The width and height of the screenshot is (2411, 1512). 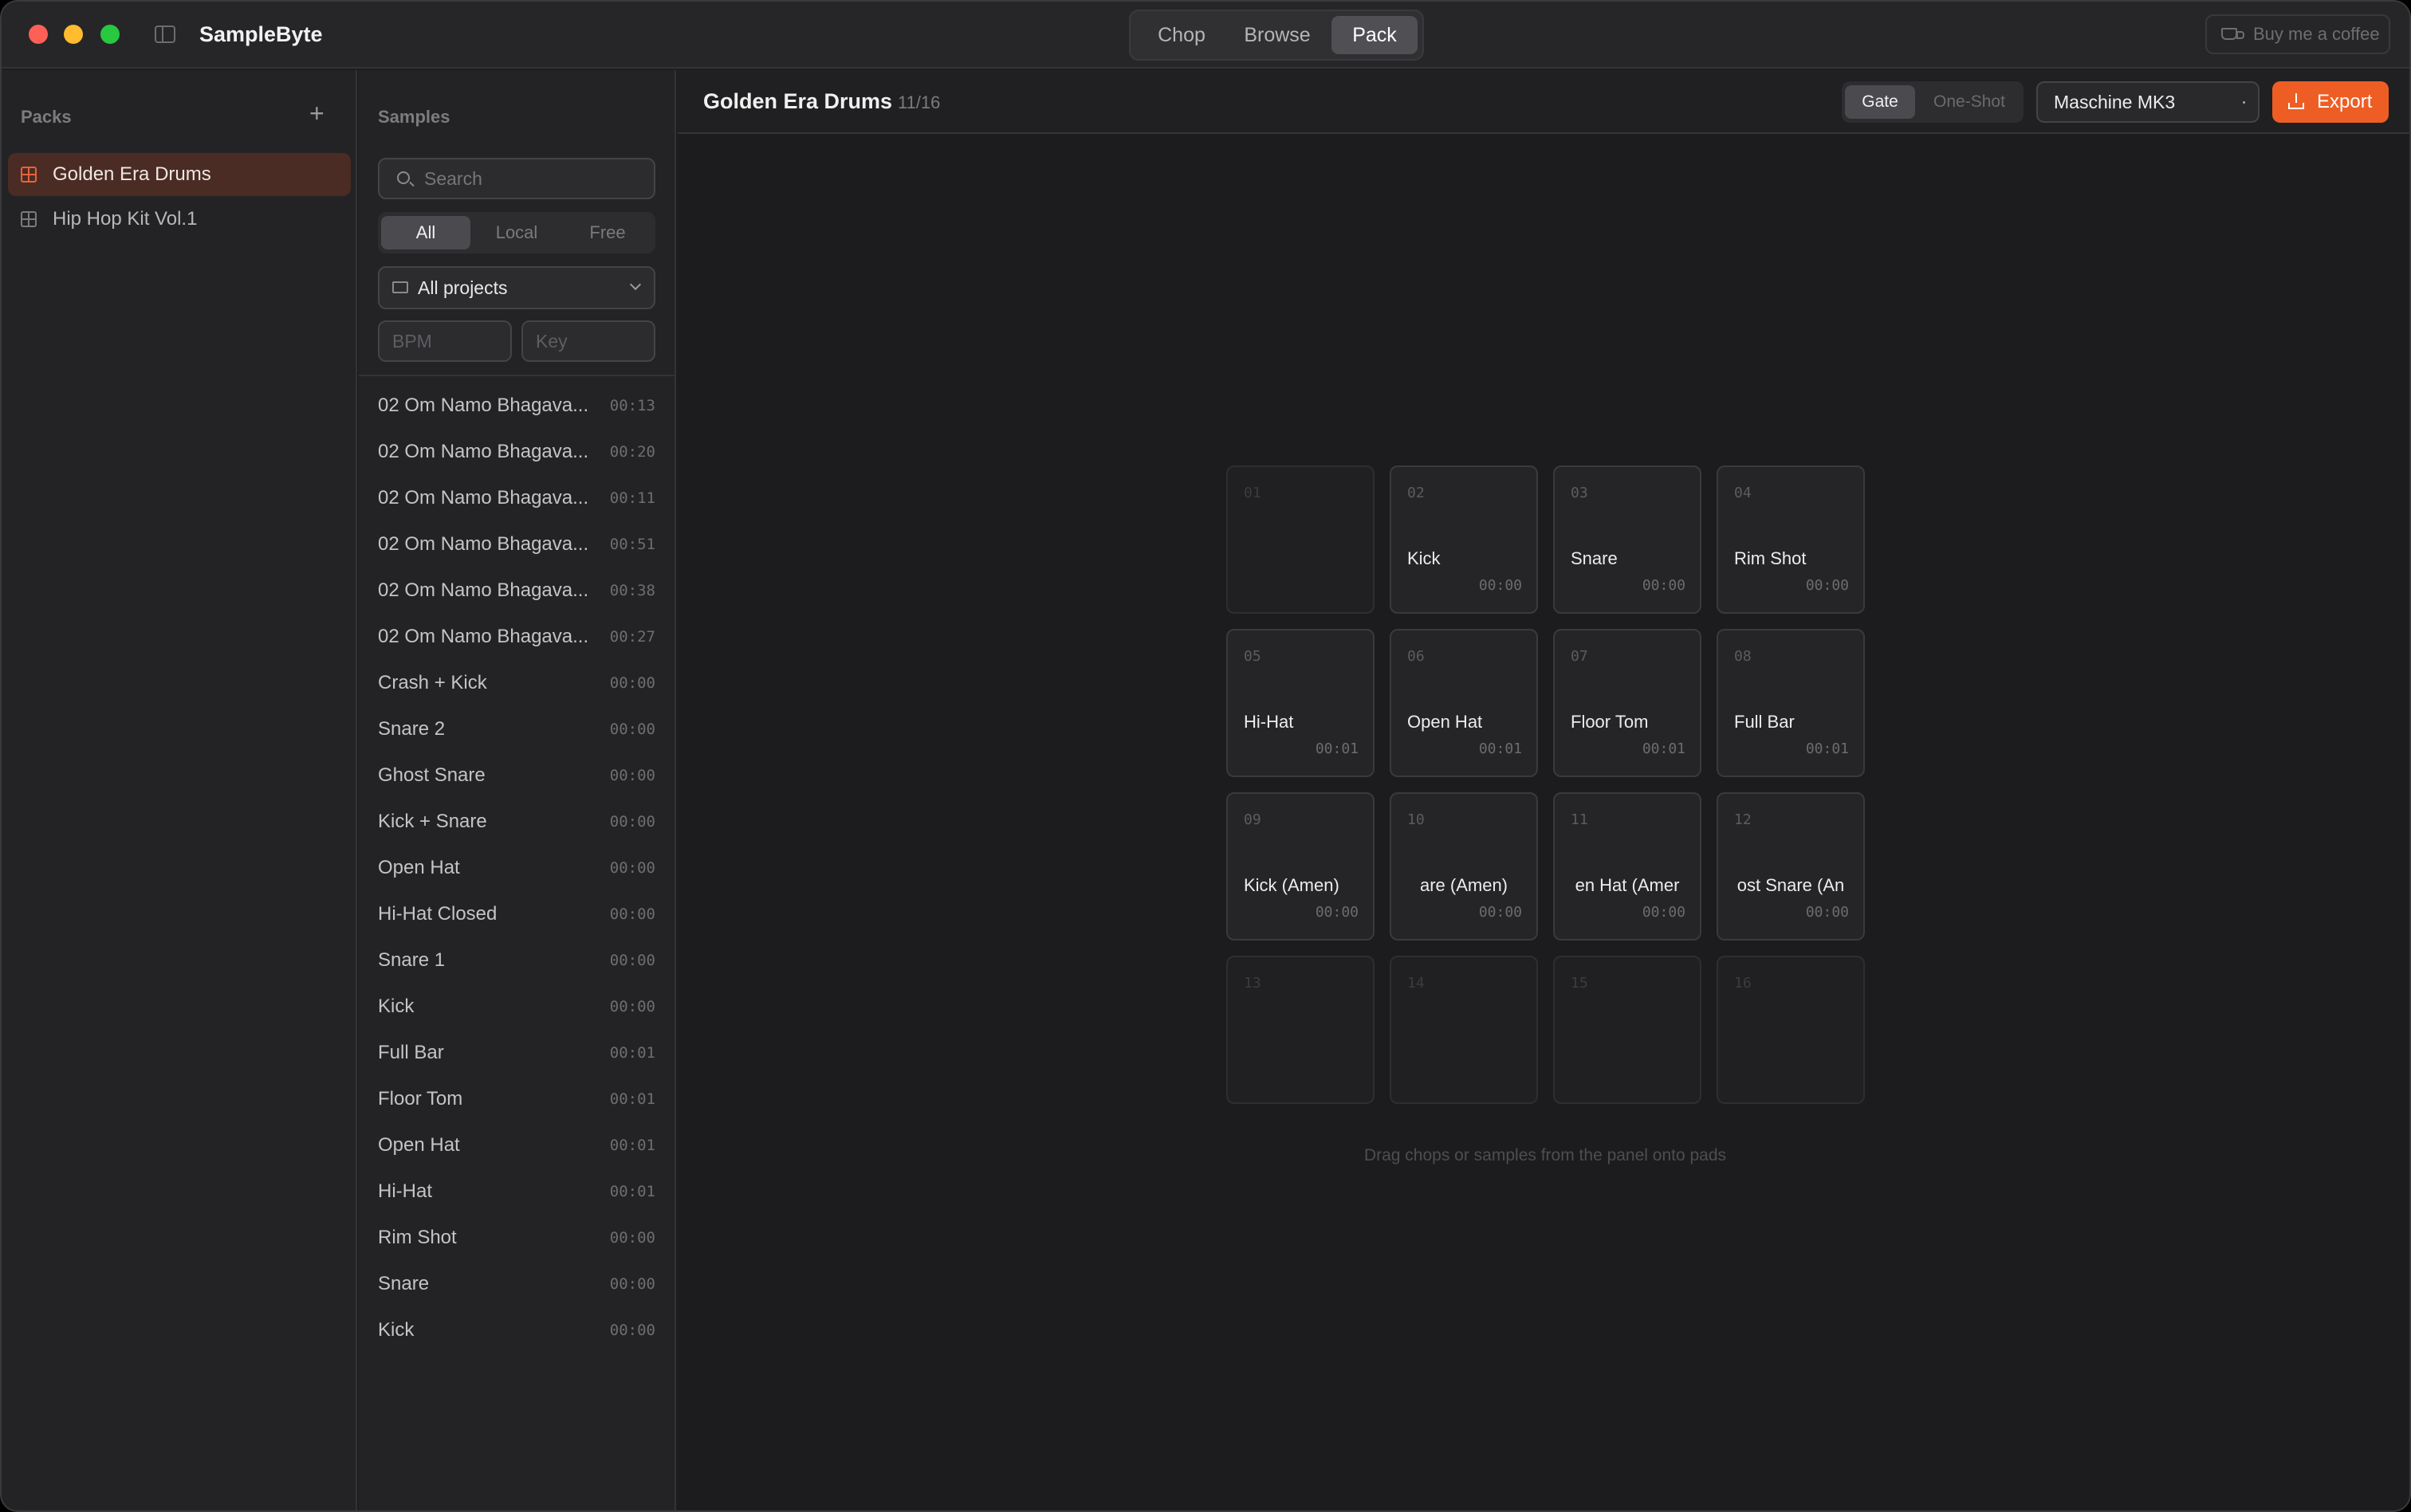 I want to click on sample-name: Snare, so click(x=404, y=1283).